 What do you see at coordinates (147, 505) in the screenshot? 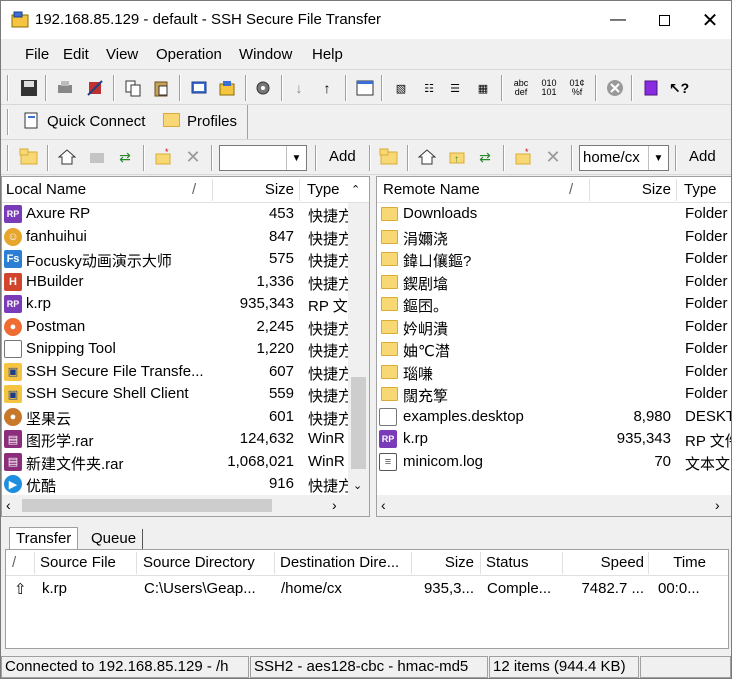
I see `local-hscroll-thumb` at bounding box center [147, 505].